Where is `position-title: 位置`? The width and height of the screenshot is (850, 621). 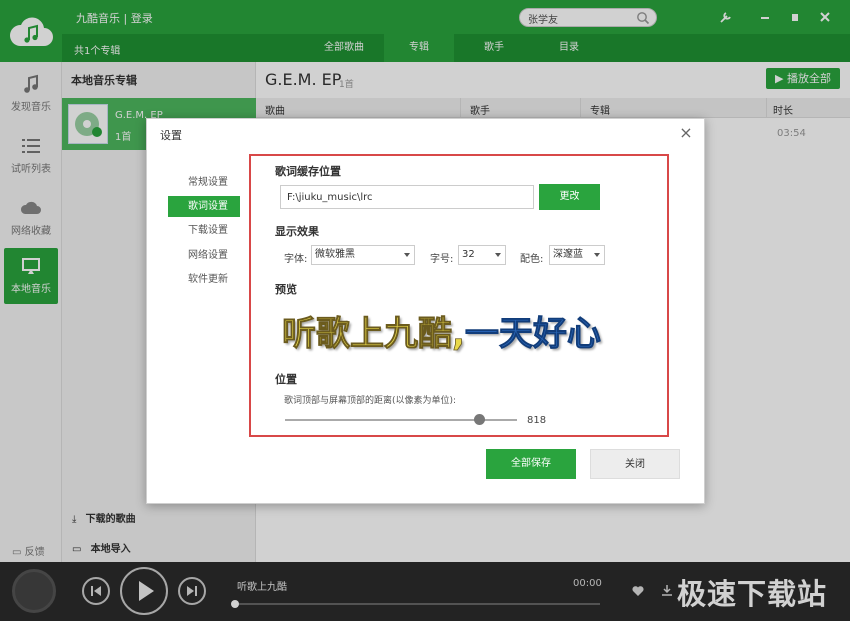 position-title: 位置 is located at coordinates (286, 379).